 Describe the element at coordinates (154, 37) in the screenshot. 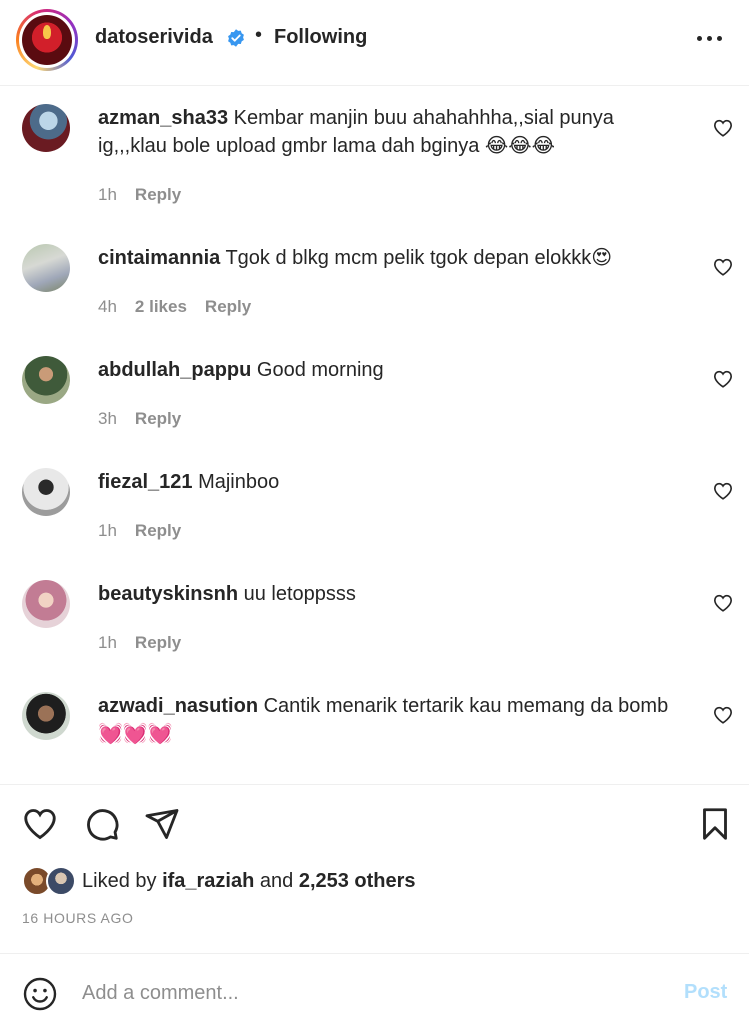

I see `author-username: datoserivida` at that location.